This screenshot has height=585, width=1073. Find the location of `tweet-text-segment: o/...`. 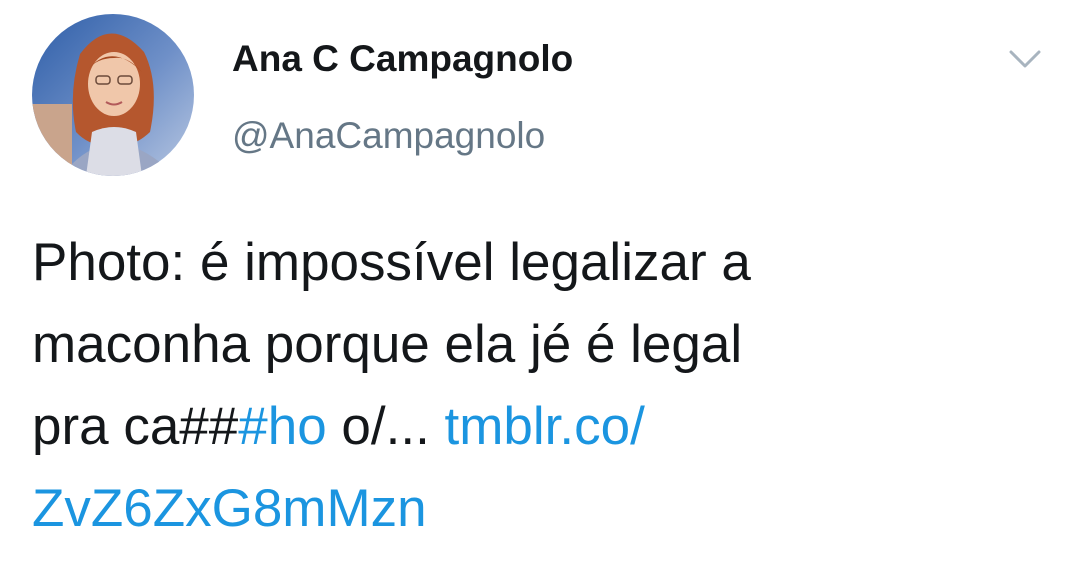

tweet-text-segment: o/... is located at coordinates (385, 426).